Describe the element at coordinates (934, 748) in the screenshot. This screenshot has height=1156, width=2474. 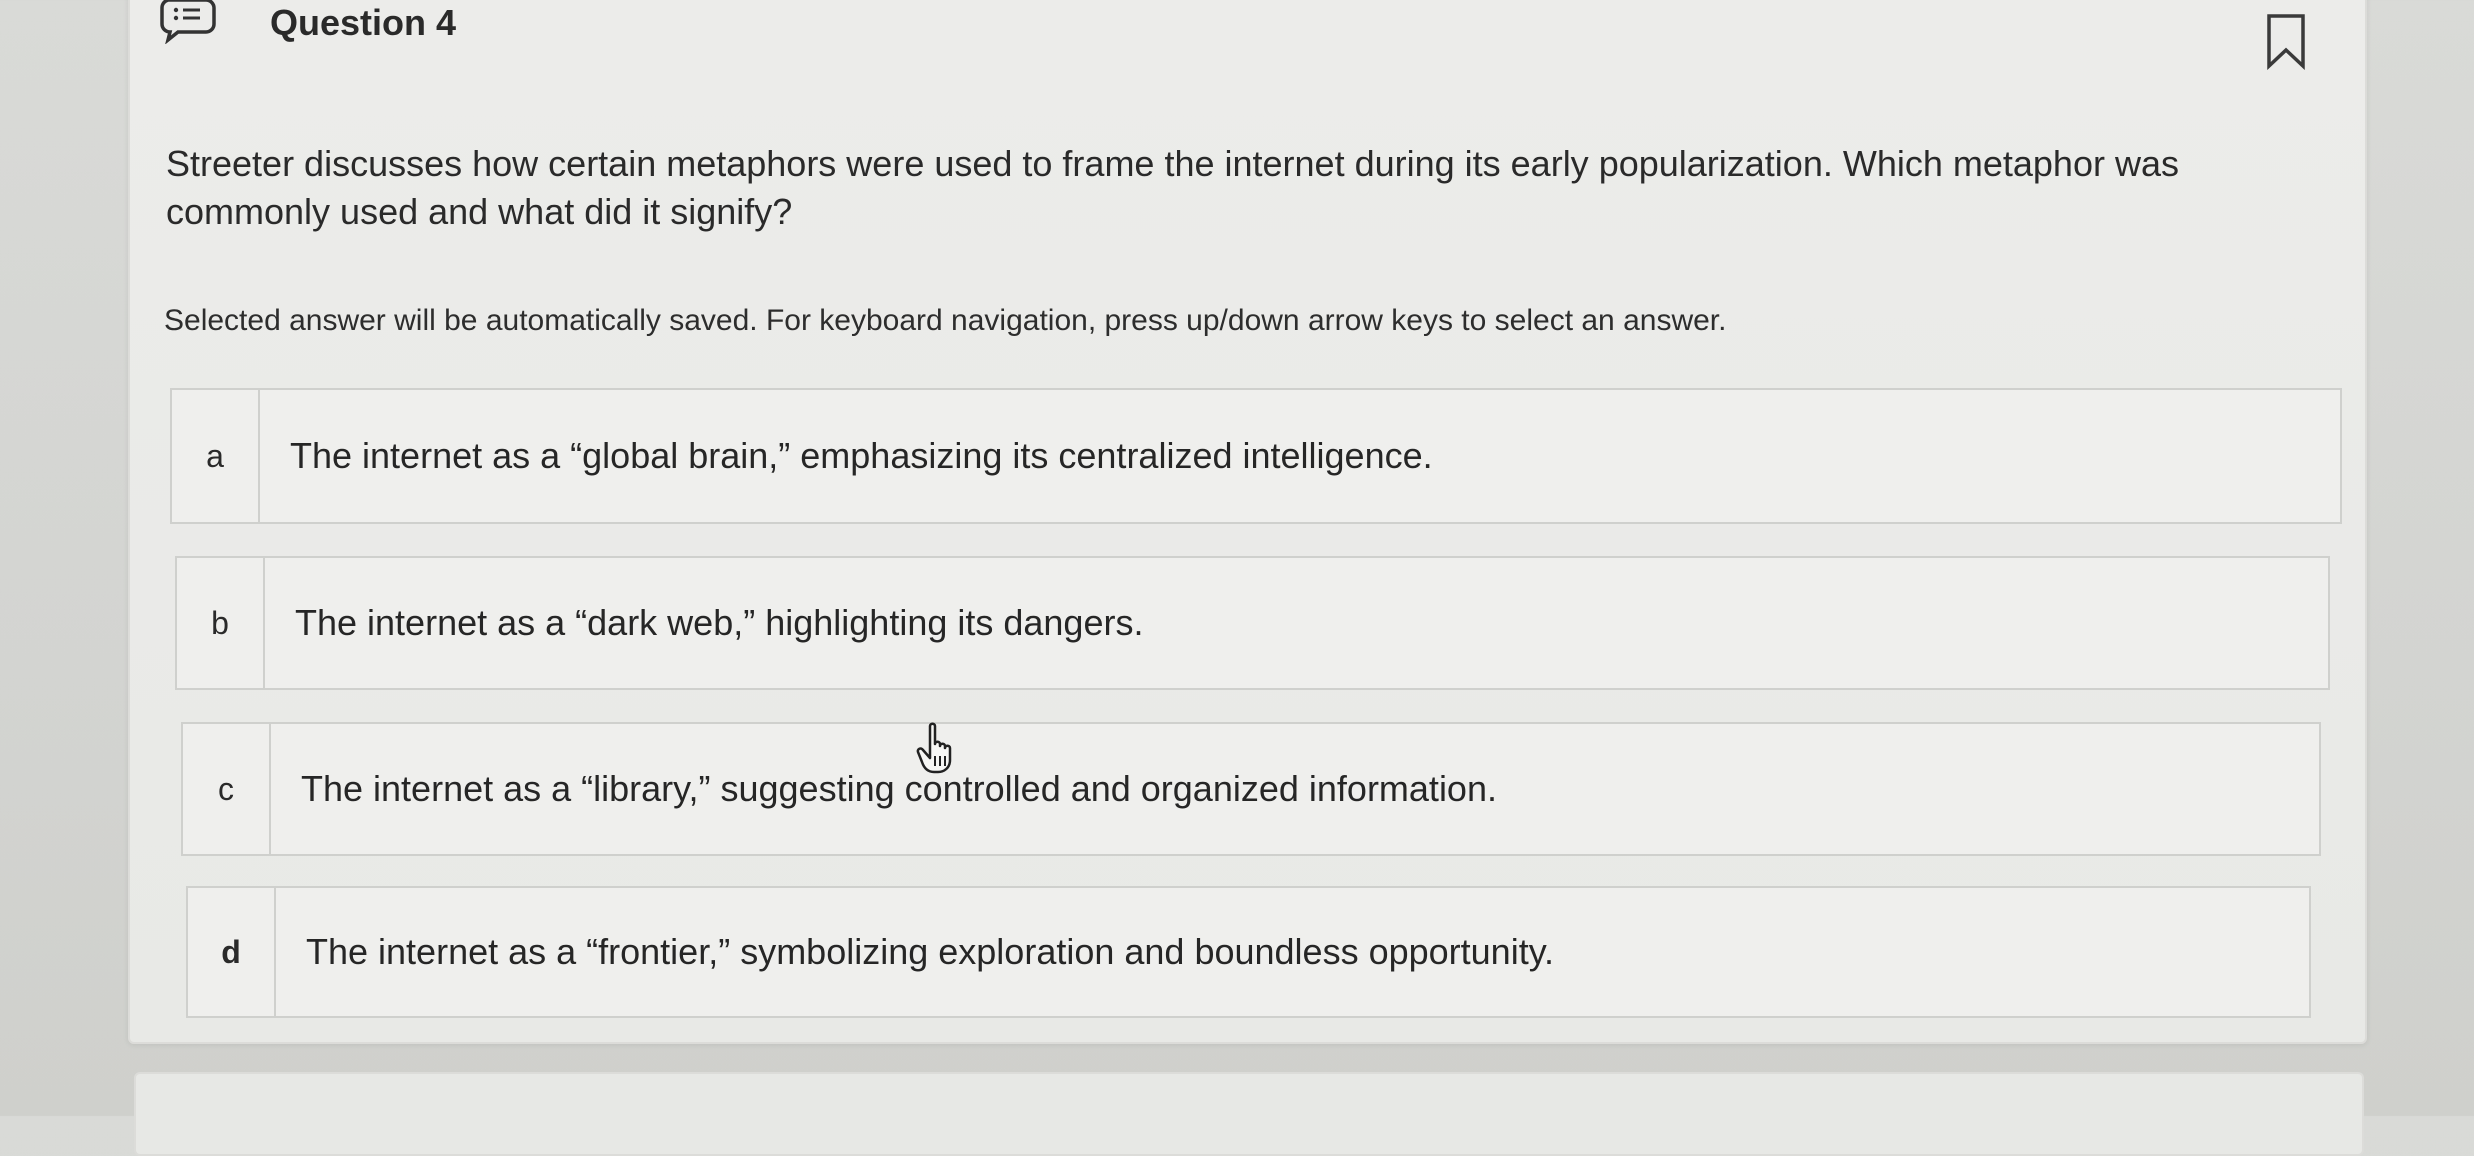
I see `hand-pointer-icon` at that location.